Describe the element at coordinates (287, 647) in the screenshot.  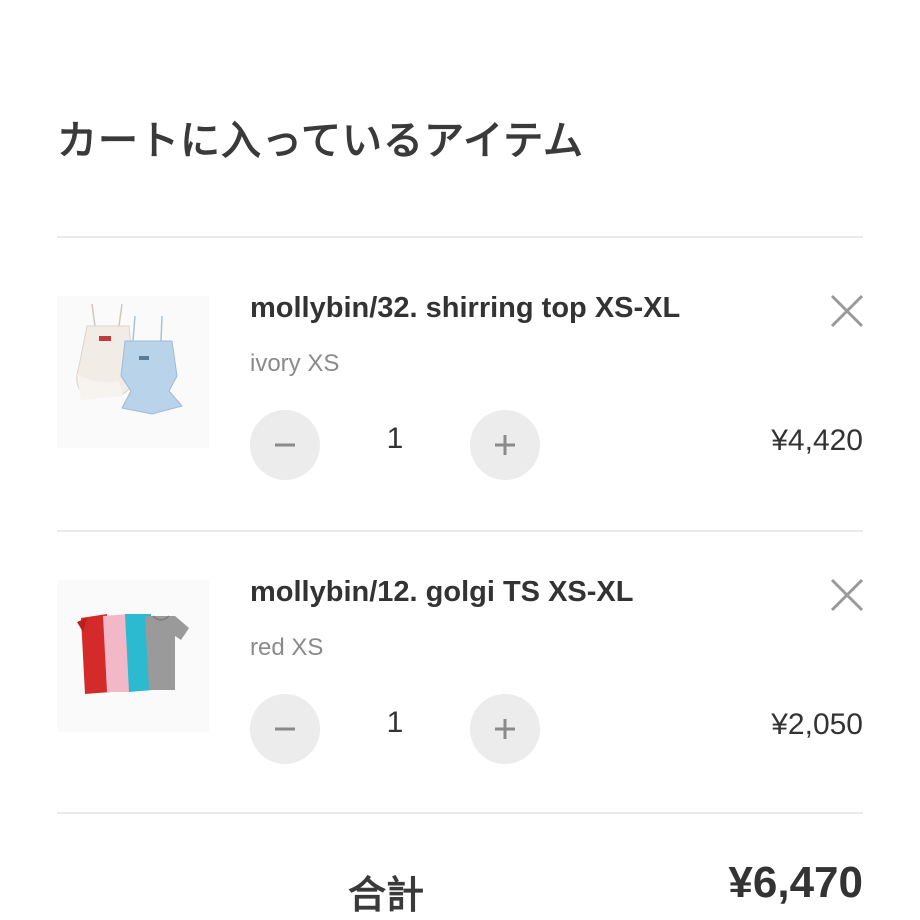
I see `item-variant: red XS` at that location.